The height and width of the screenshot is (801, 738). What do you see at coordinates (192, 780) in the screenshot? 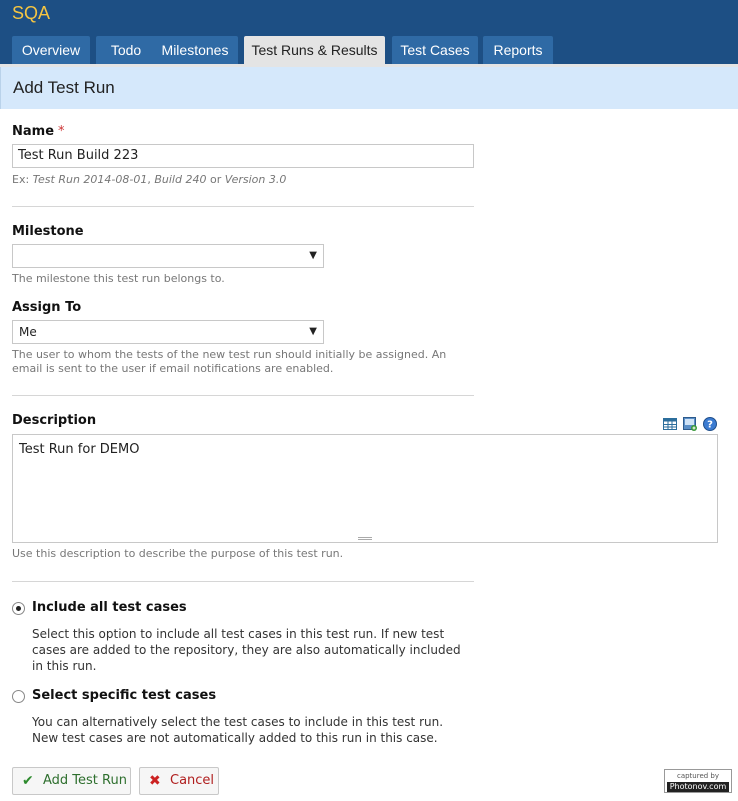
I see `cancel-label: Cancel` at bounding box center [192, 780].